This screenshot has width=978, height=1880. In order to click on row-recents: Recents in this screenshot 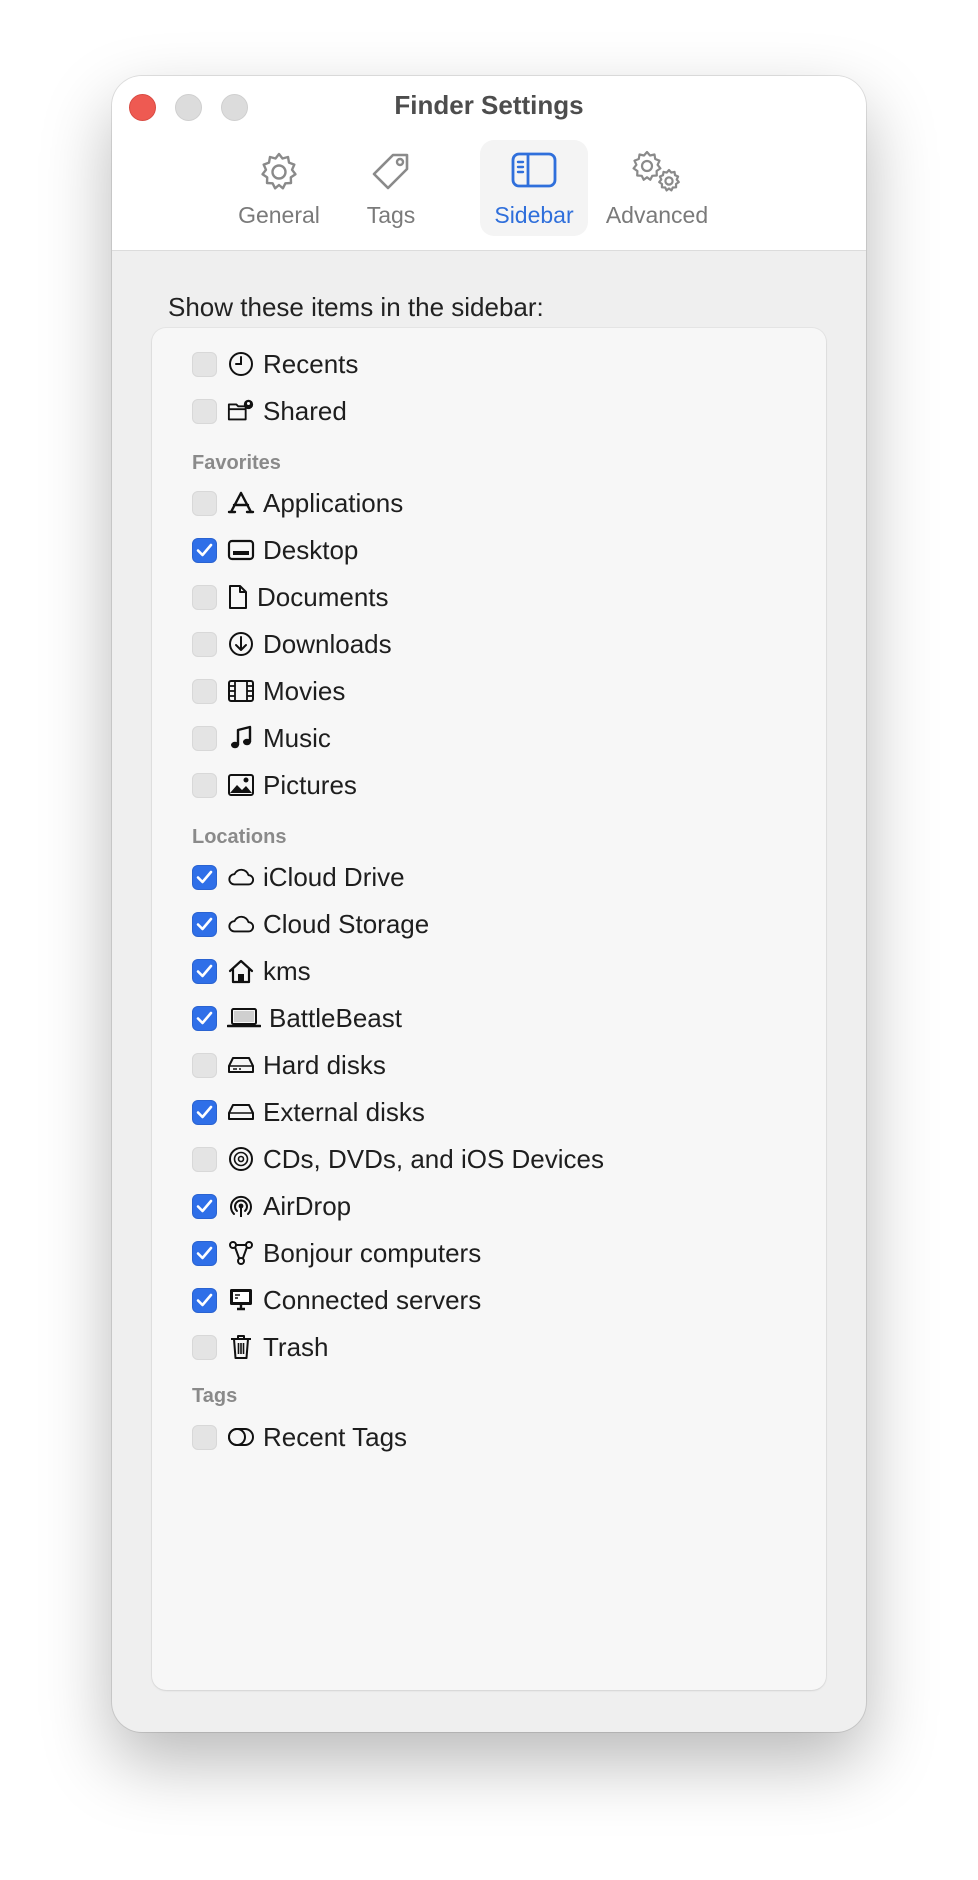, I will do `click(275, 364)`.